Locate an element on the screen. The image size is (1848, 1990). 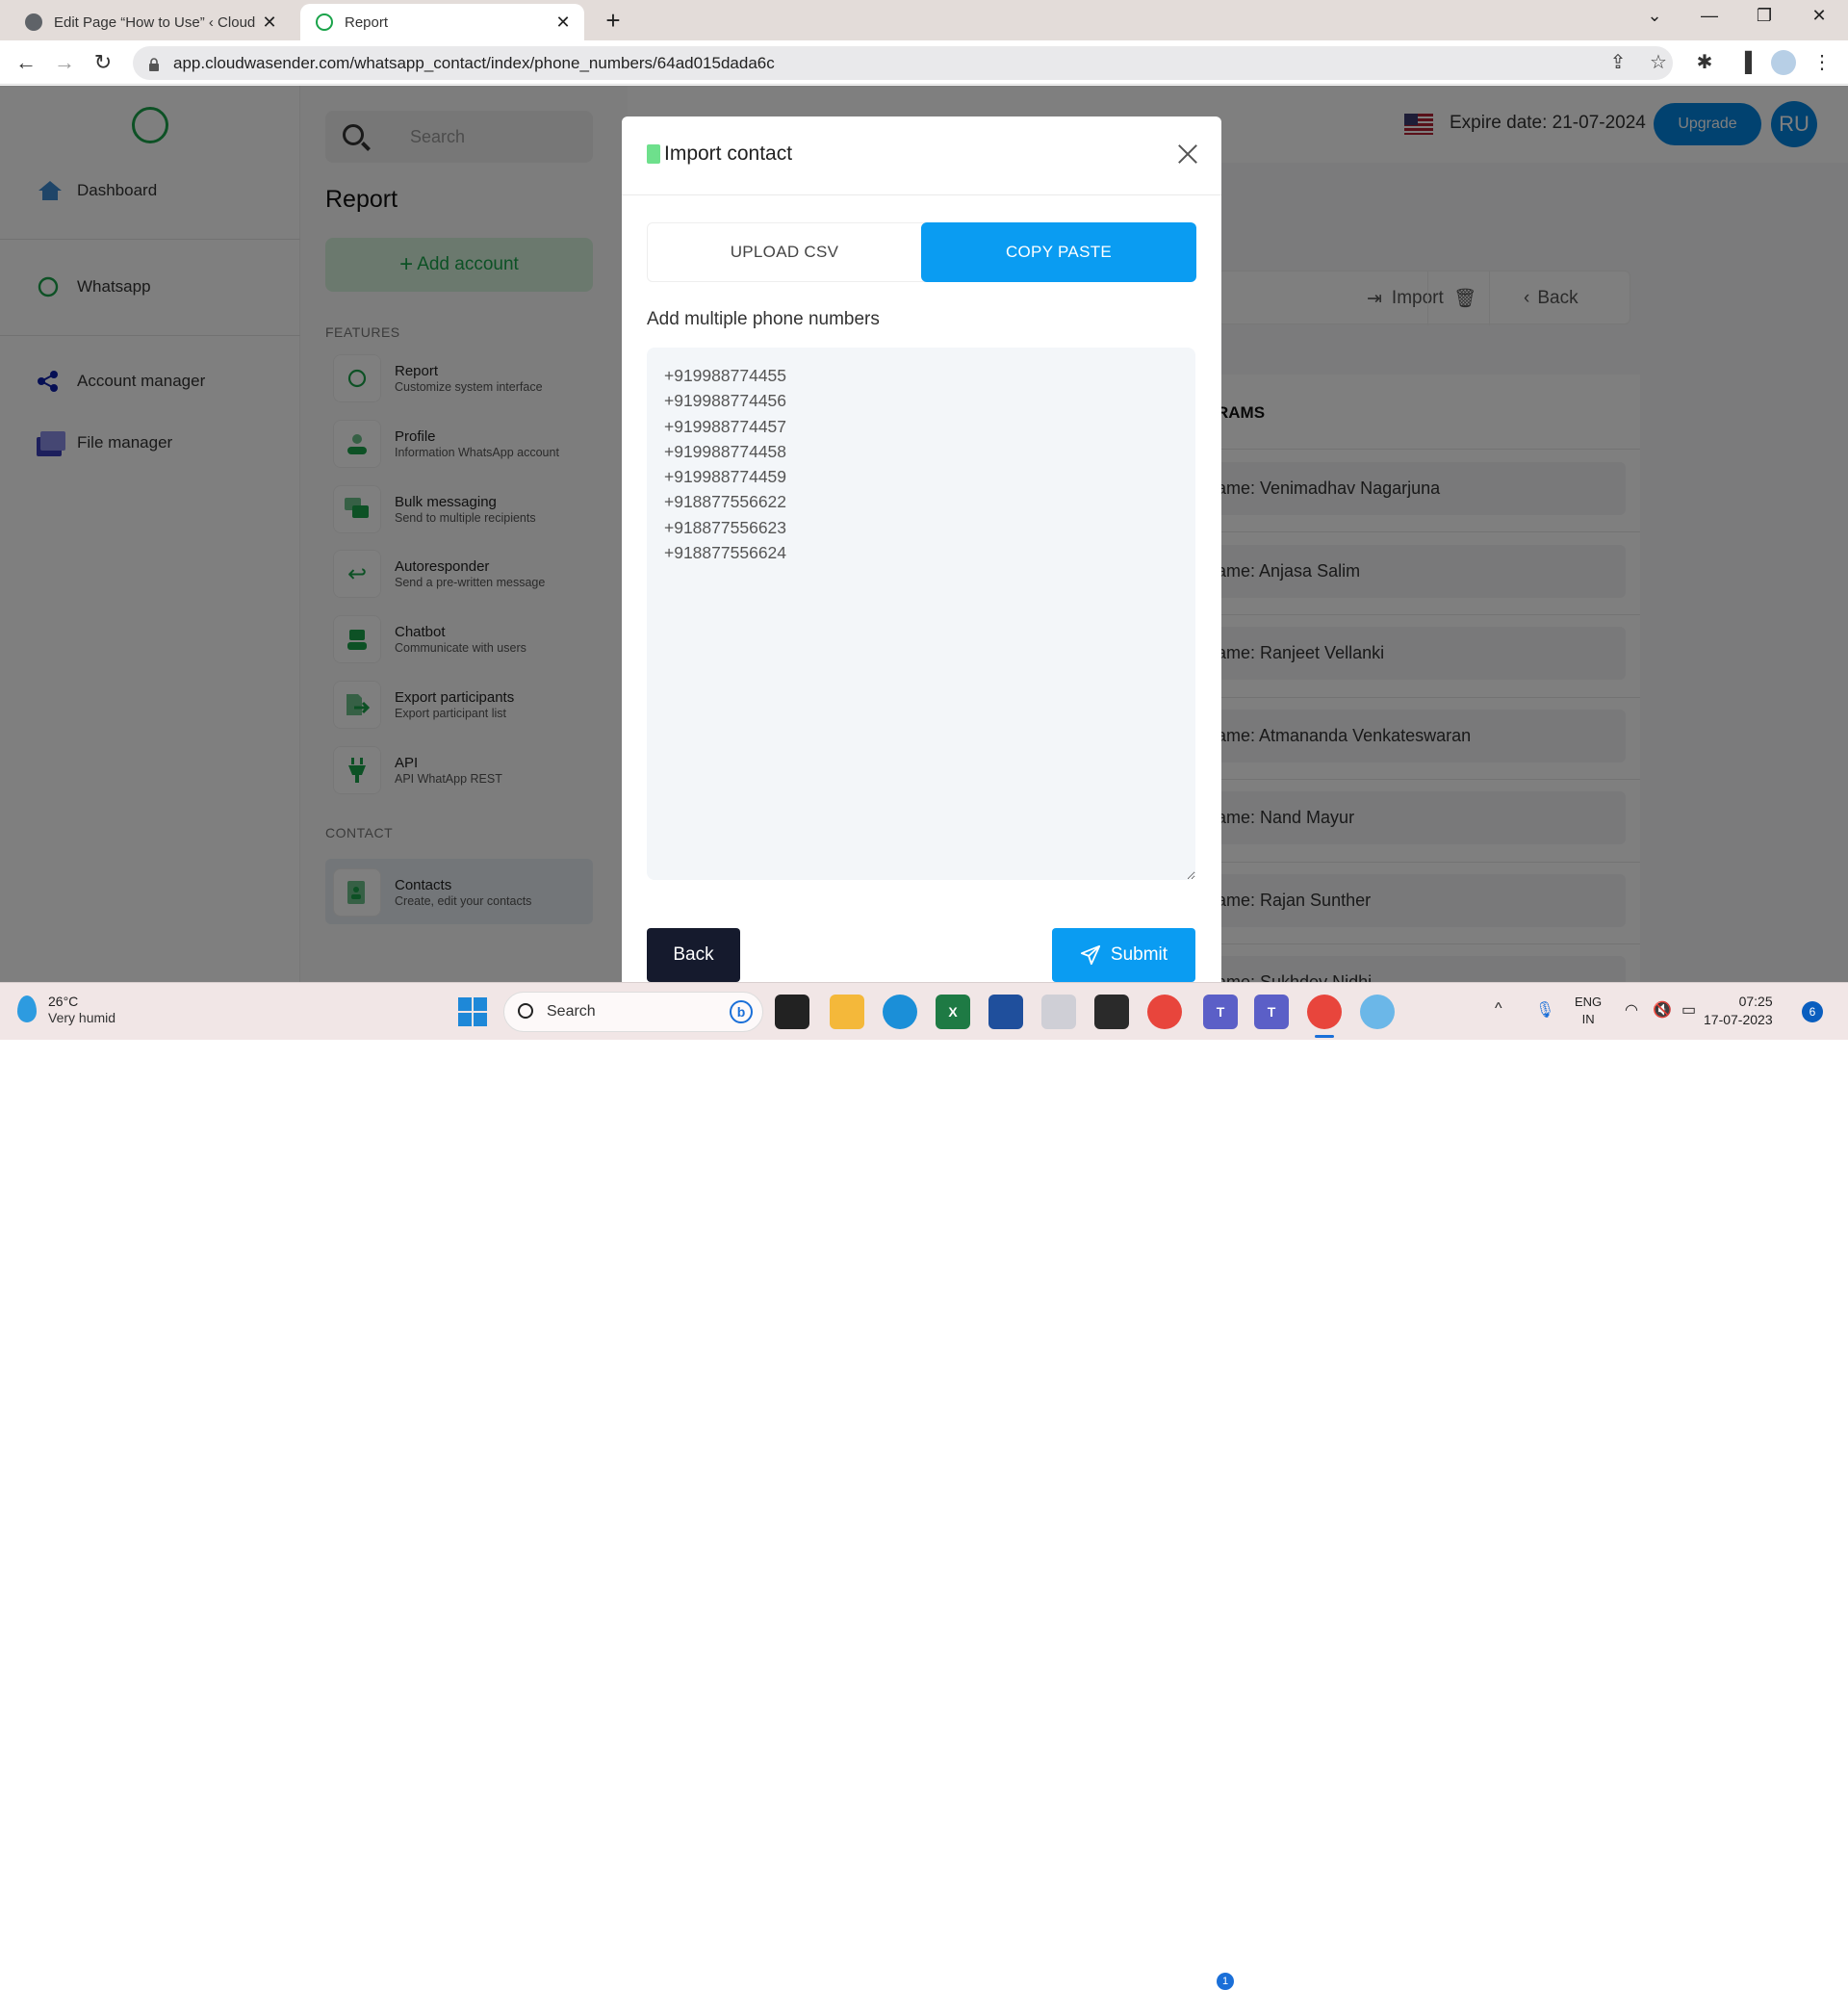
volume-muted-icon: 🔇 is located at coordinates (1662, 1010).